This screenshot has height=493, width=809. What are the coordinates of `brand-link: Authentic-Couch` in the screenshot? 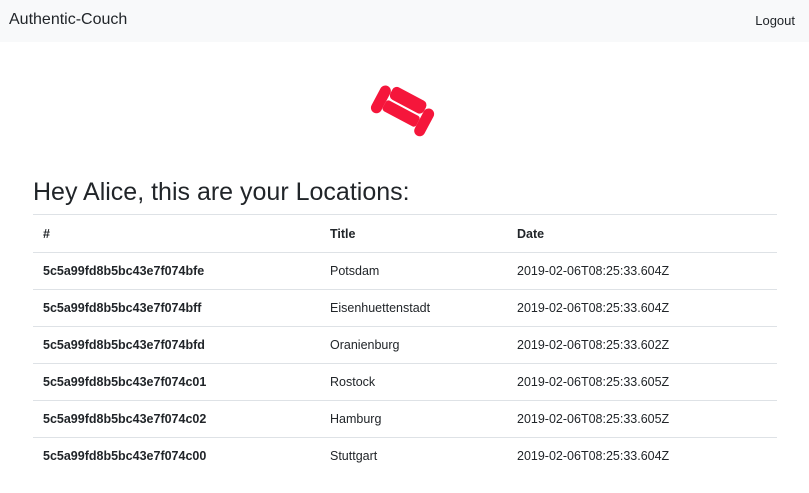 It's located at (68, 20).